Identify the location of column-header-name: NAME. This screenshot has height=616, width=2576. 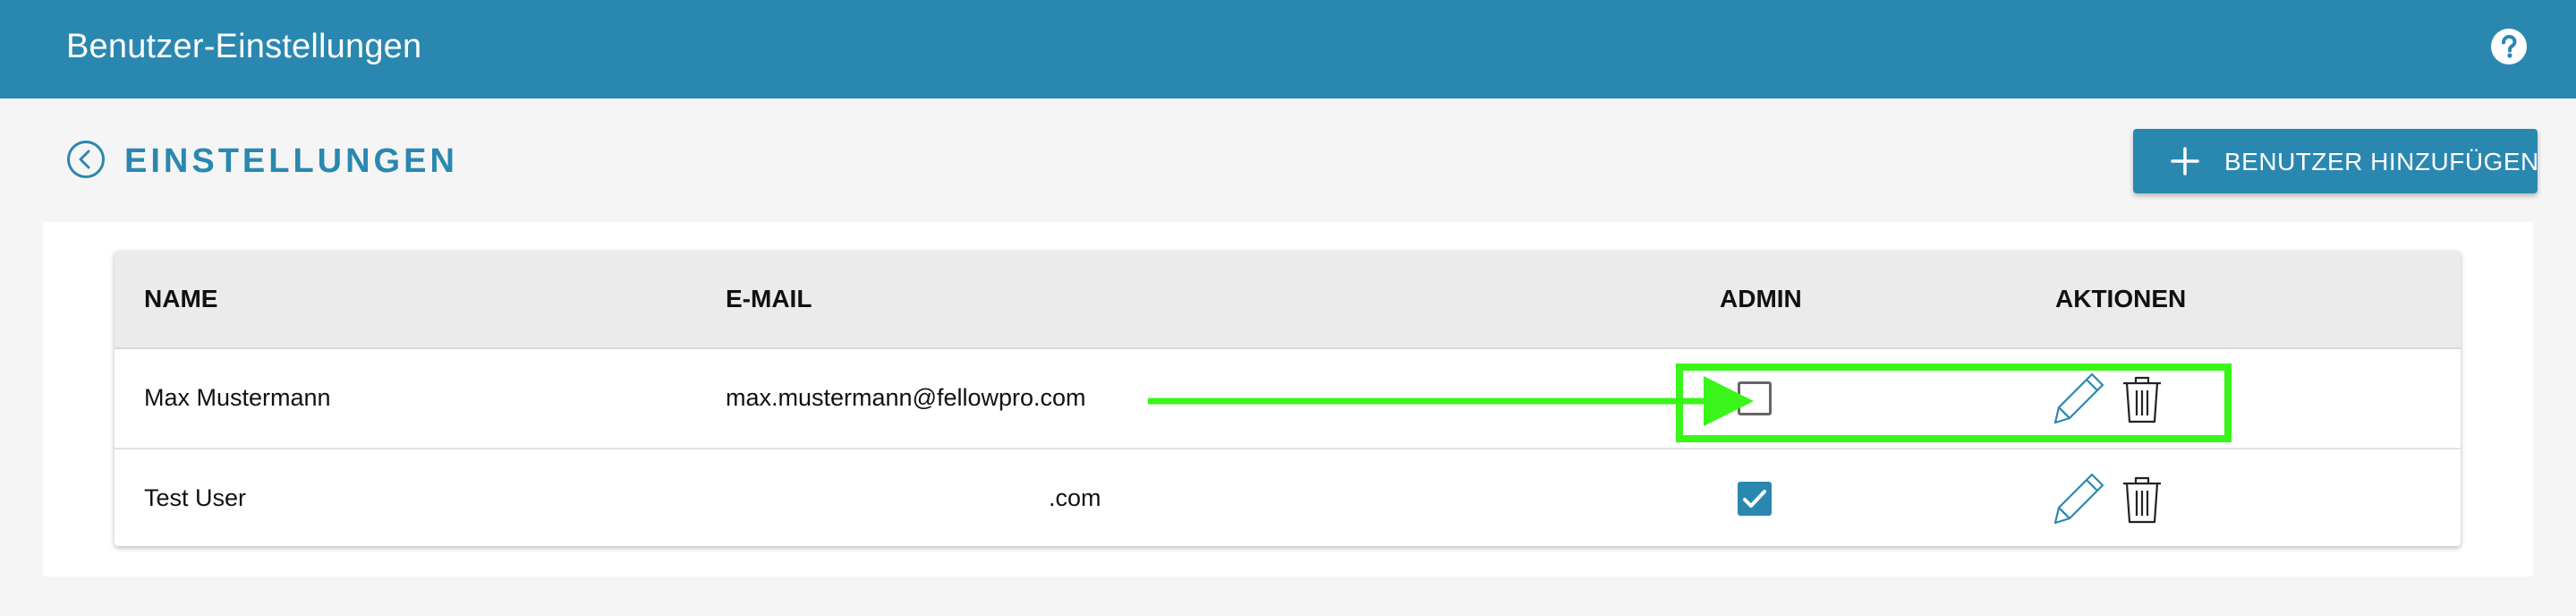
(180, 299).